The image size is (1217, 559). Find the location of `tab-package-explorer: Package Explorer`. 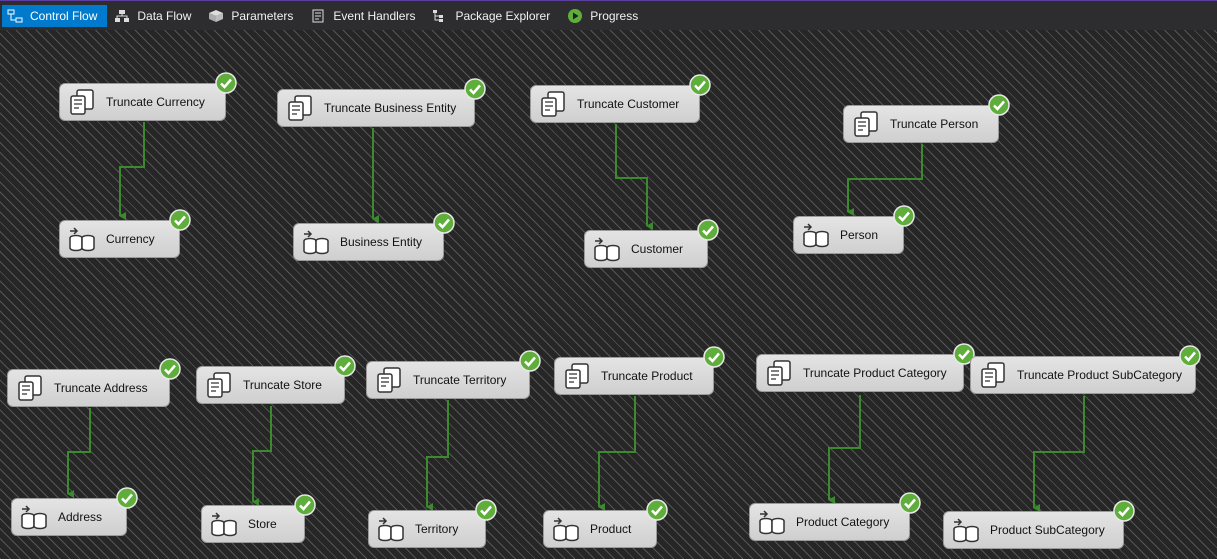

tab-package-explorer: Package Explorer is located at coordinates (493, 16).